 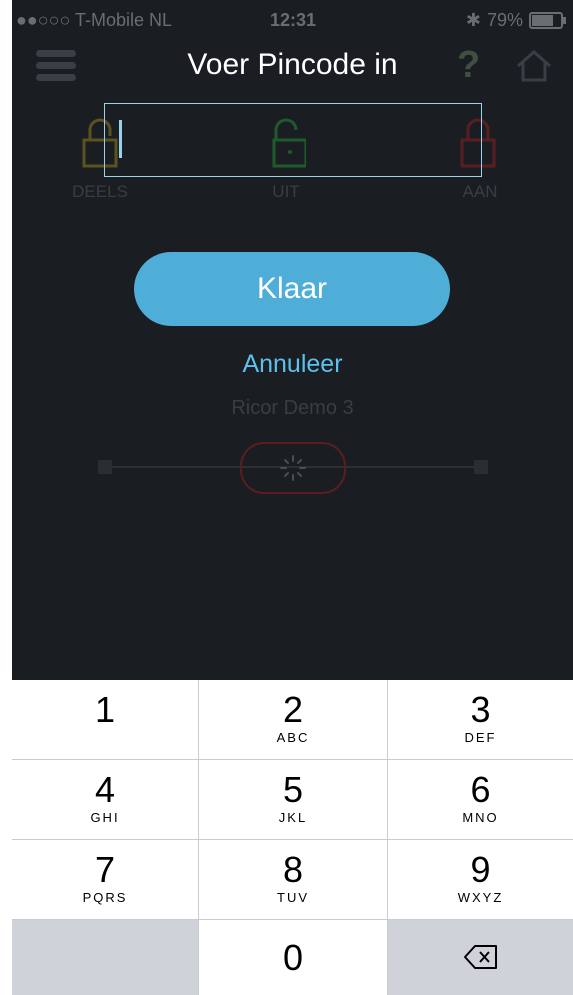 I want to click on slider-end-right, so click(x=481, y=467).